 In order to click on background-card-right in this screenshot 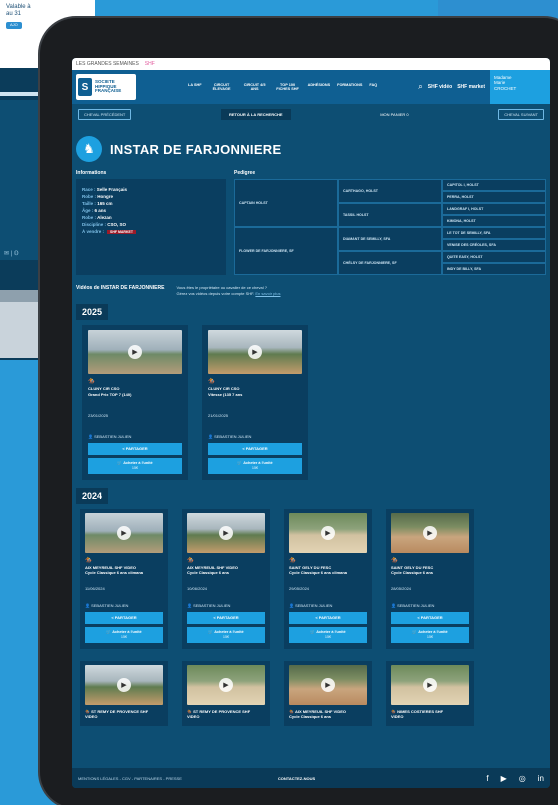, I will do `click(498, 10)`.